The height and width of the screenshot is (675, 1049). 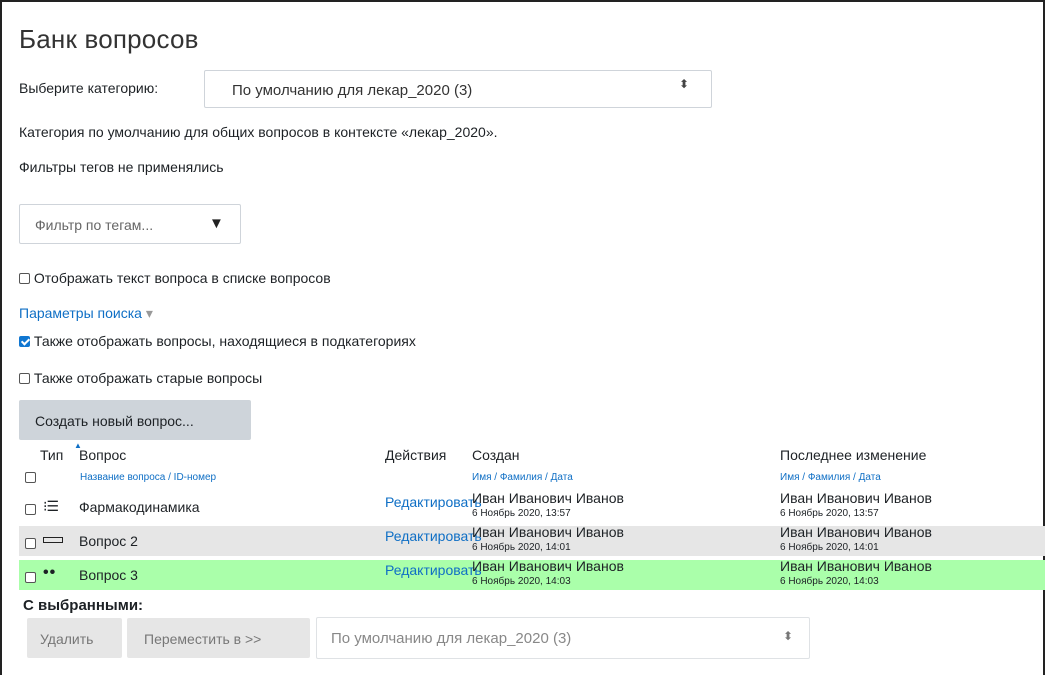 What do you see at coordinates (51, 506) in the screenshot?
I see `multichoice-icon: ⁝☰` at bounding box center [51, 506].